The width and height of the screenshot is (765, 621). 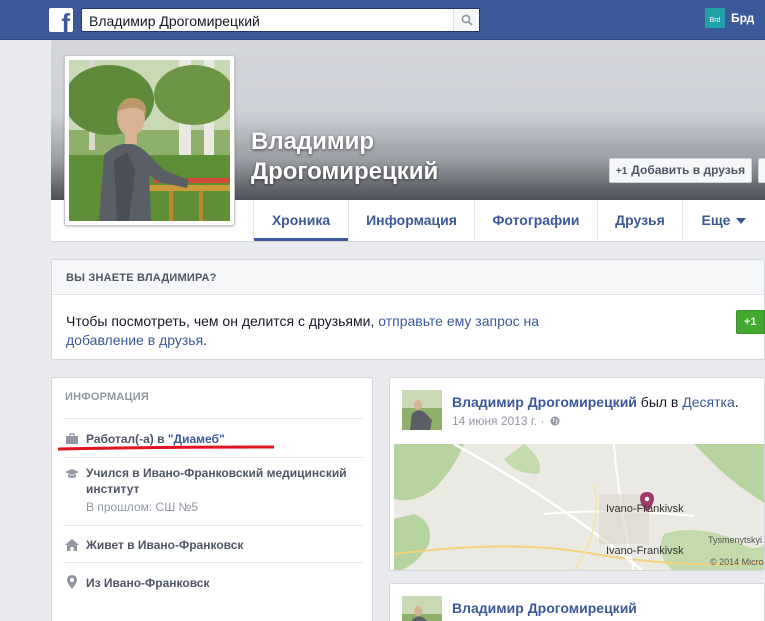 I want to click on profile-photo-image, so click(x=149, y=140).